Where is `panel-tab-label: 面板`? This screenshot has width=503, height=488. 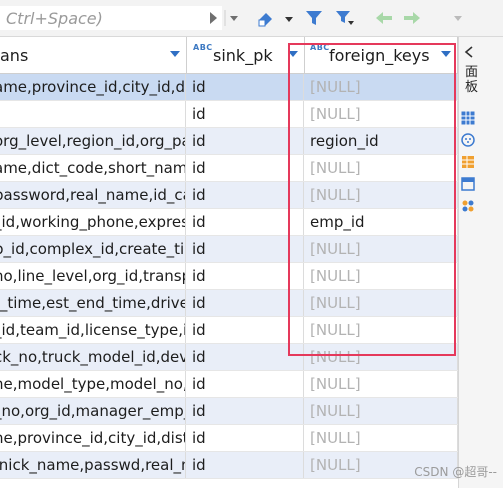
panel-tab-label: 面板 is located at coordinates (473, 80).